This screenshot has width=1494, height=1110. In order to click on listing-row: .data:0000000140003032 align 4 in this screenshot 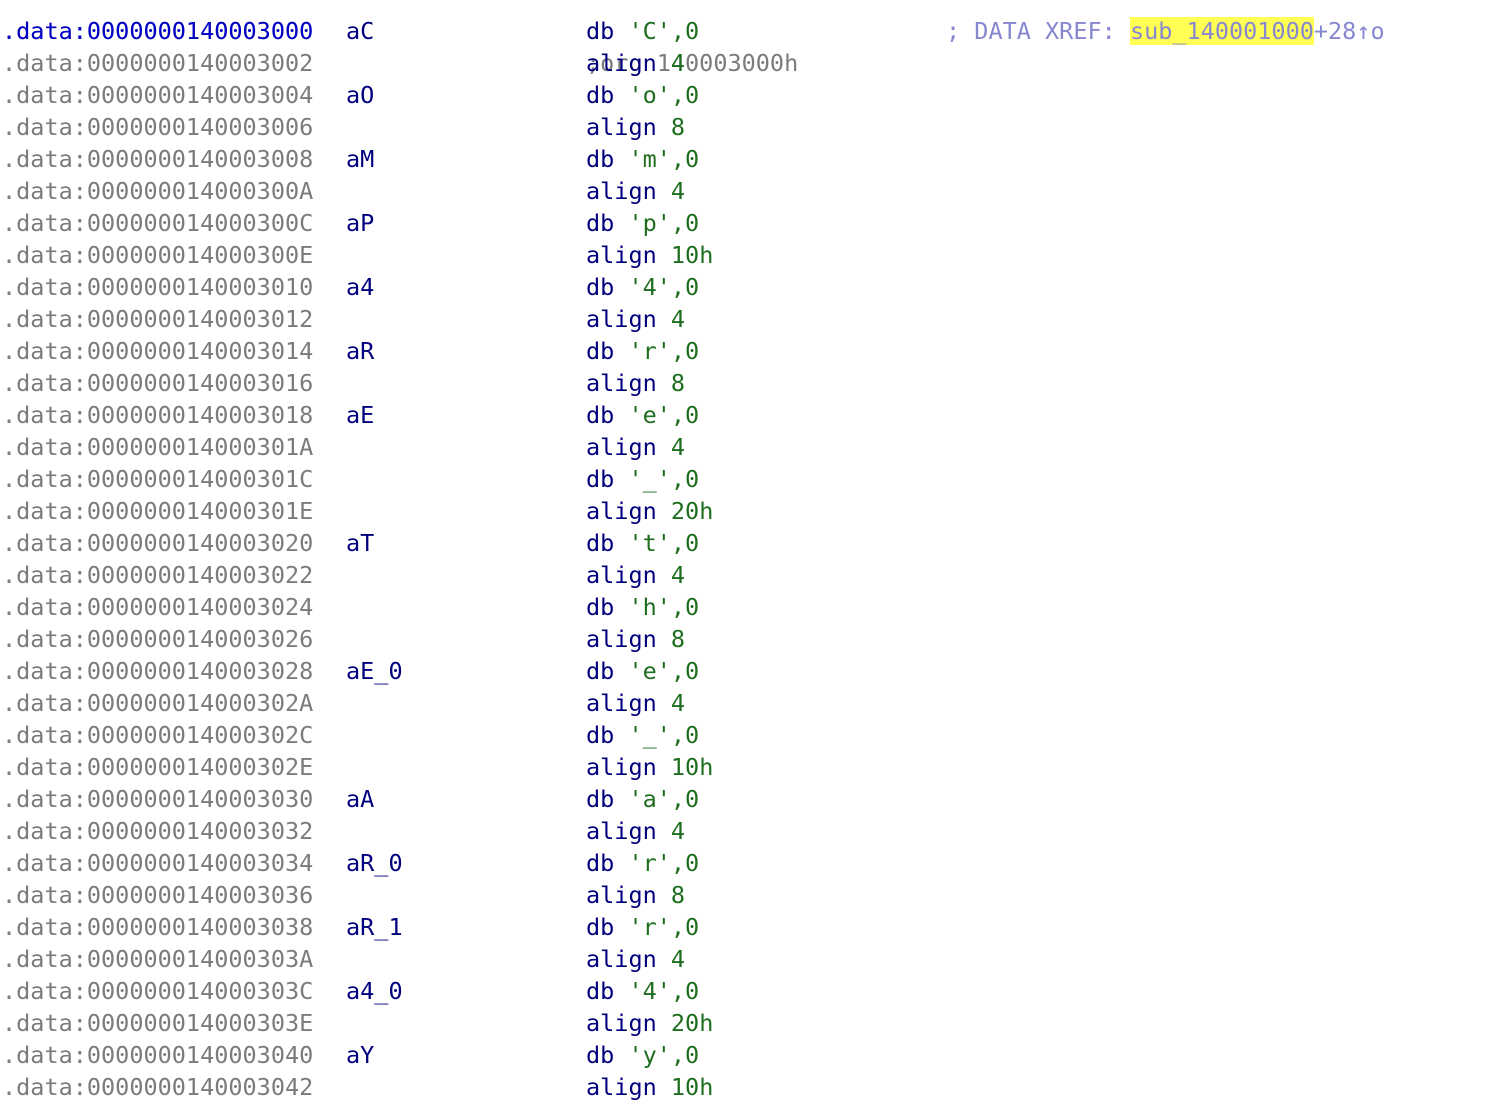, I will do `click(747, 831)`.